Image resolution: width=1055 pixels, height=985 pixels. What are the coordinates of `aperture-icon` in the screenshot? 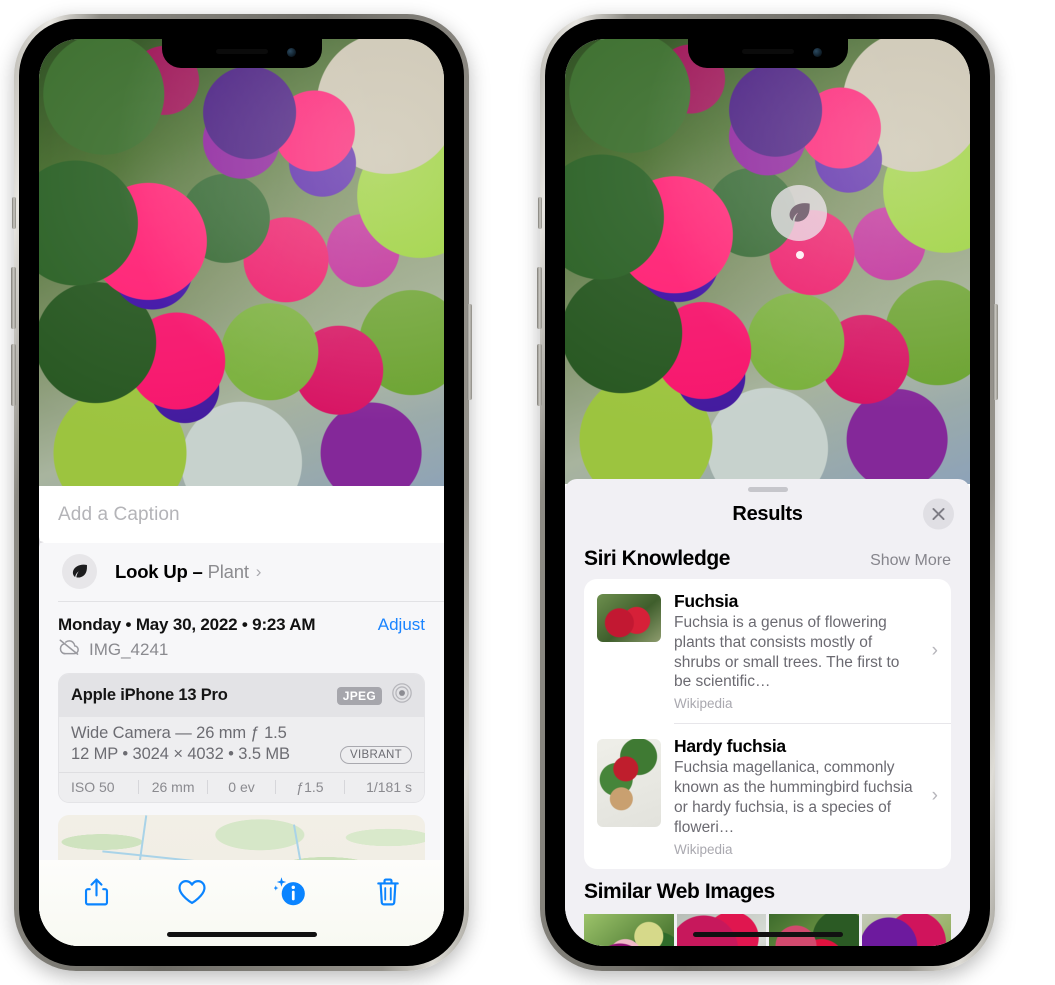 It's located at (402, 695).